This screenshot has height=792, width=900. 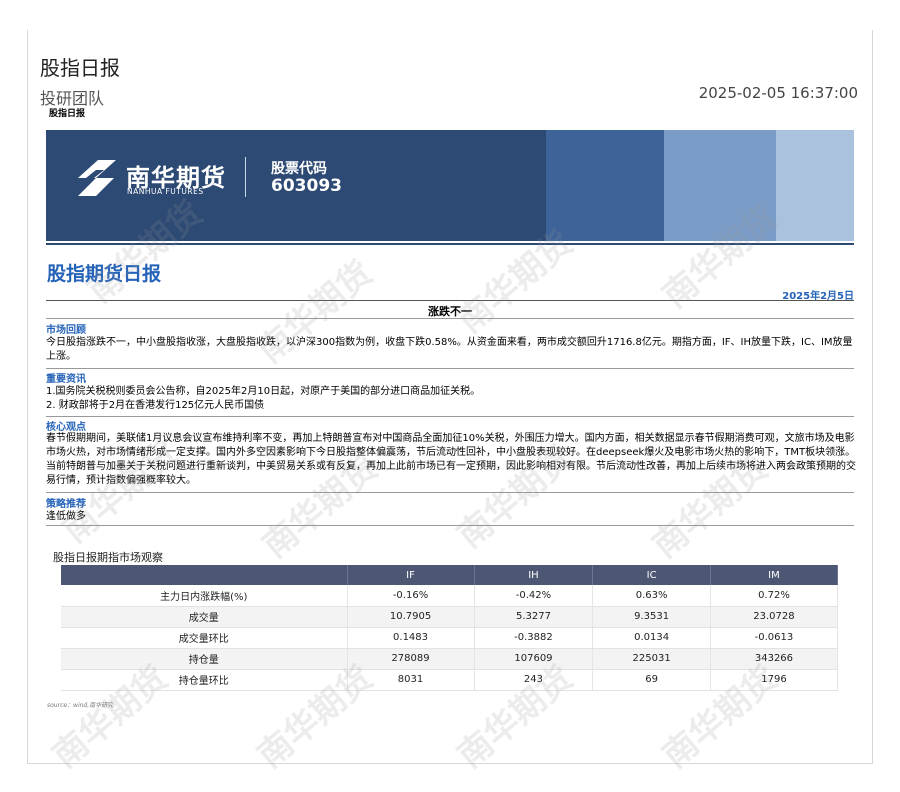 I want to click on table-source-note: source：wind,南华研究, so click(x=80, y=705).